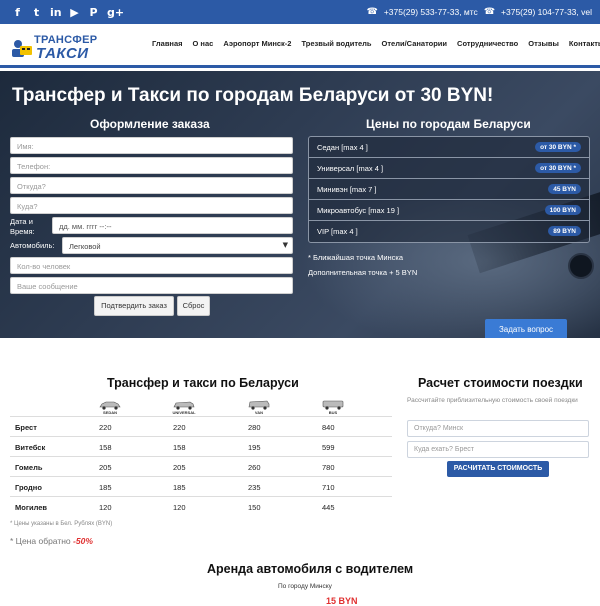 Image resolution: width=600 pixels, height=606 pixels. What do you see at coordinates (151, 285) in the screenshot?
I see `message-input: Ваше сообщение` at bounding box center [151, 285].